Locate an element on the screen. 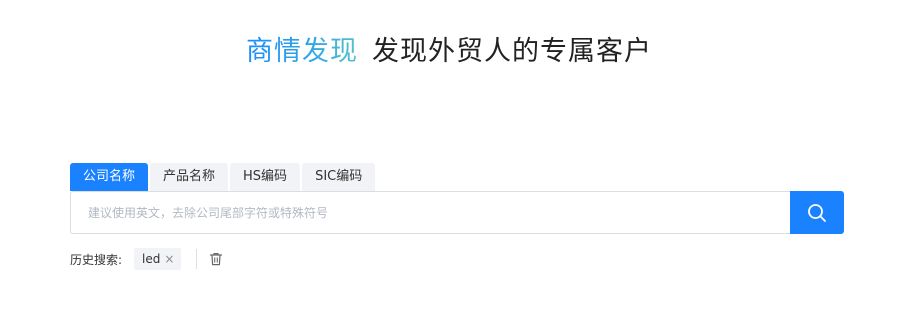  tab-sic-code: SIC编码 is located at coordinates (339, 177).